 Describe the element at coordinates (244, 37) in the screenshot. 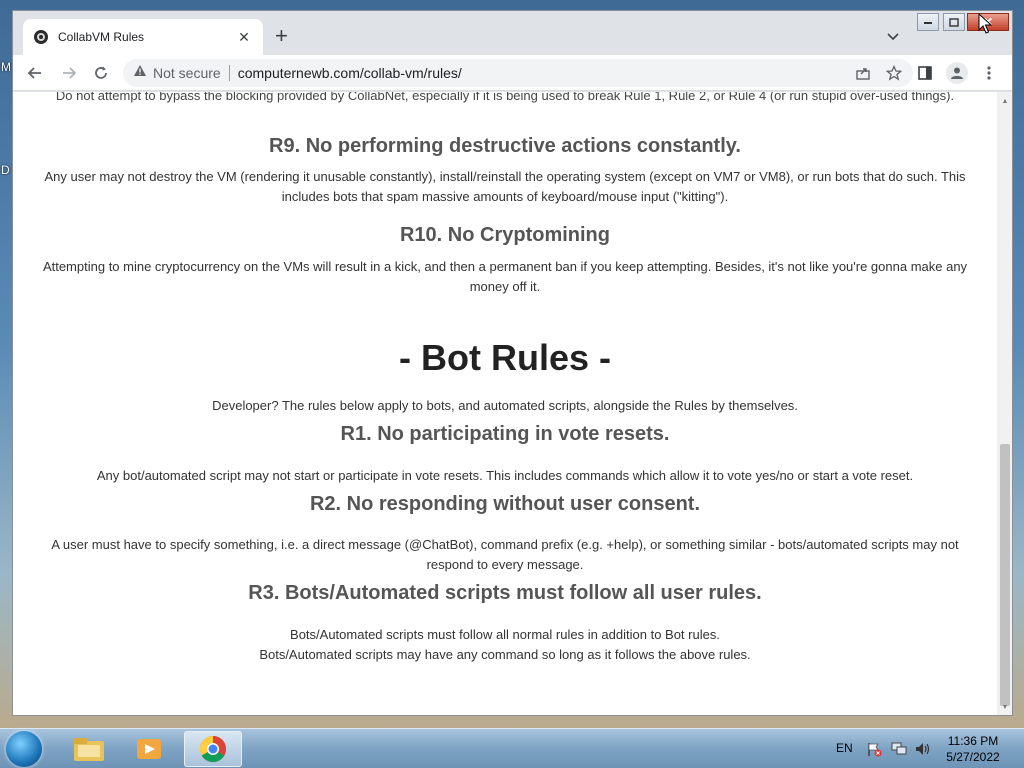

I see `tab-close-icon: ✕` at that location.